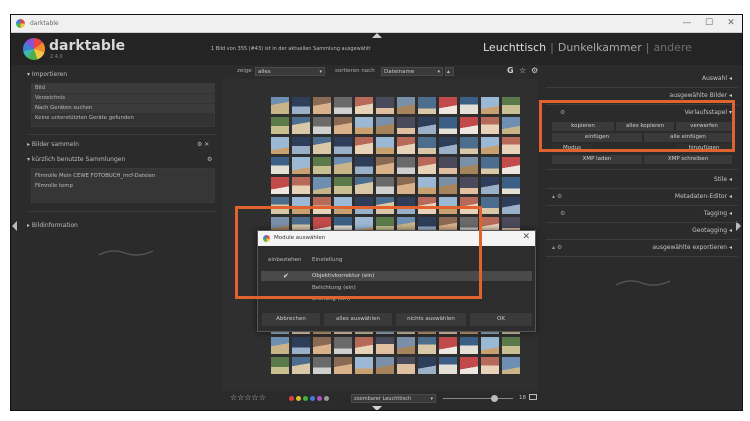 The height and width of the screenshot is (421, 750). What do you see at coordinates (123, 186) in the screenshot?
I see `recent-item: Filmrolle temp` at bounding box center [123, 186].